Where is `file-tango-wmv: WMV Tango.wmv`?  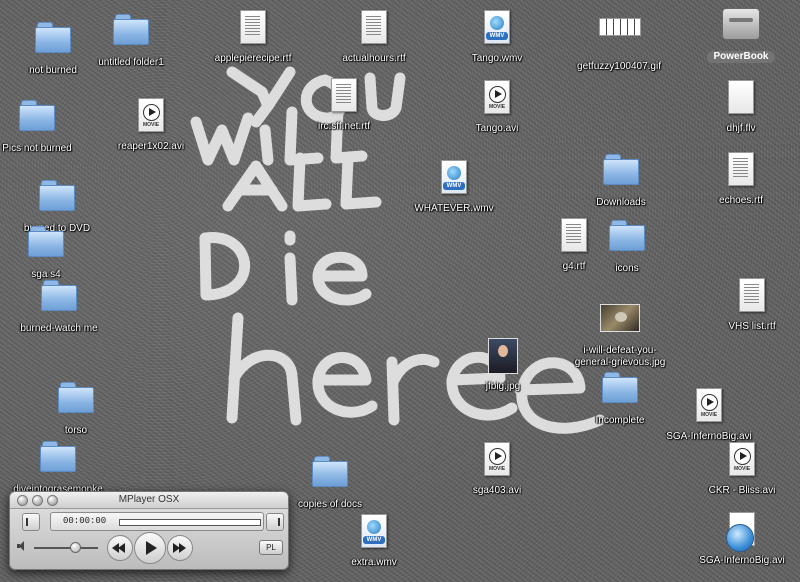 file-tango-wmv: WMV Tango.wmv is located at coordinates (497, 36).